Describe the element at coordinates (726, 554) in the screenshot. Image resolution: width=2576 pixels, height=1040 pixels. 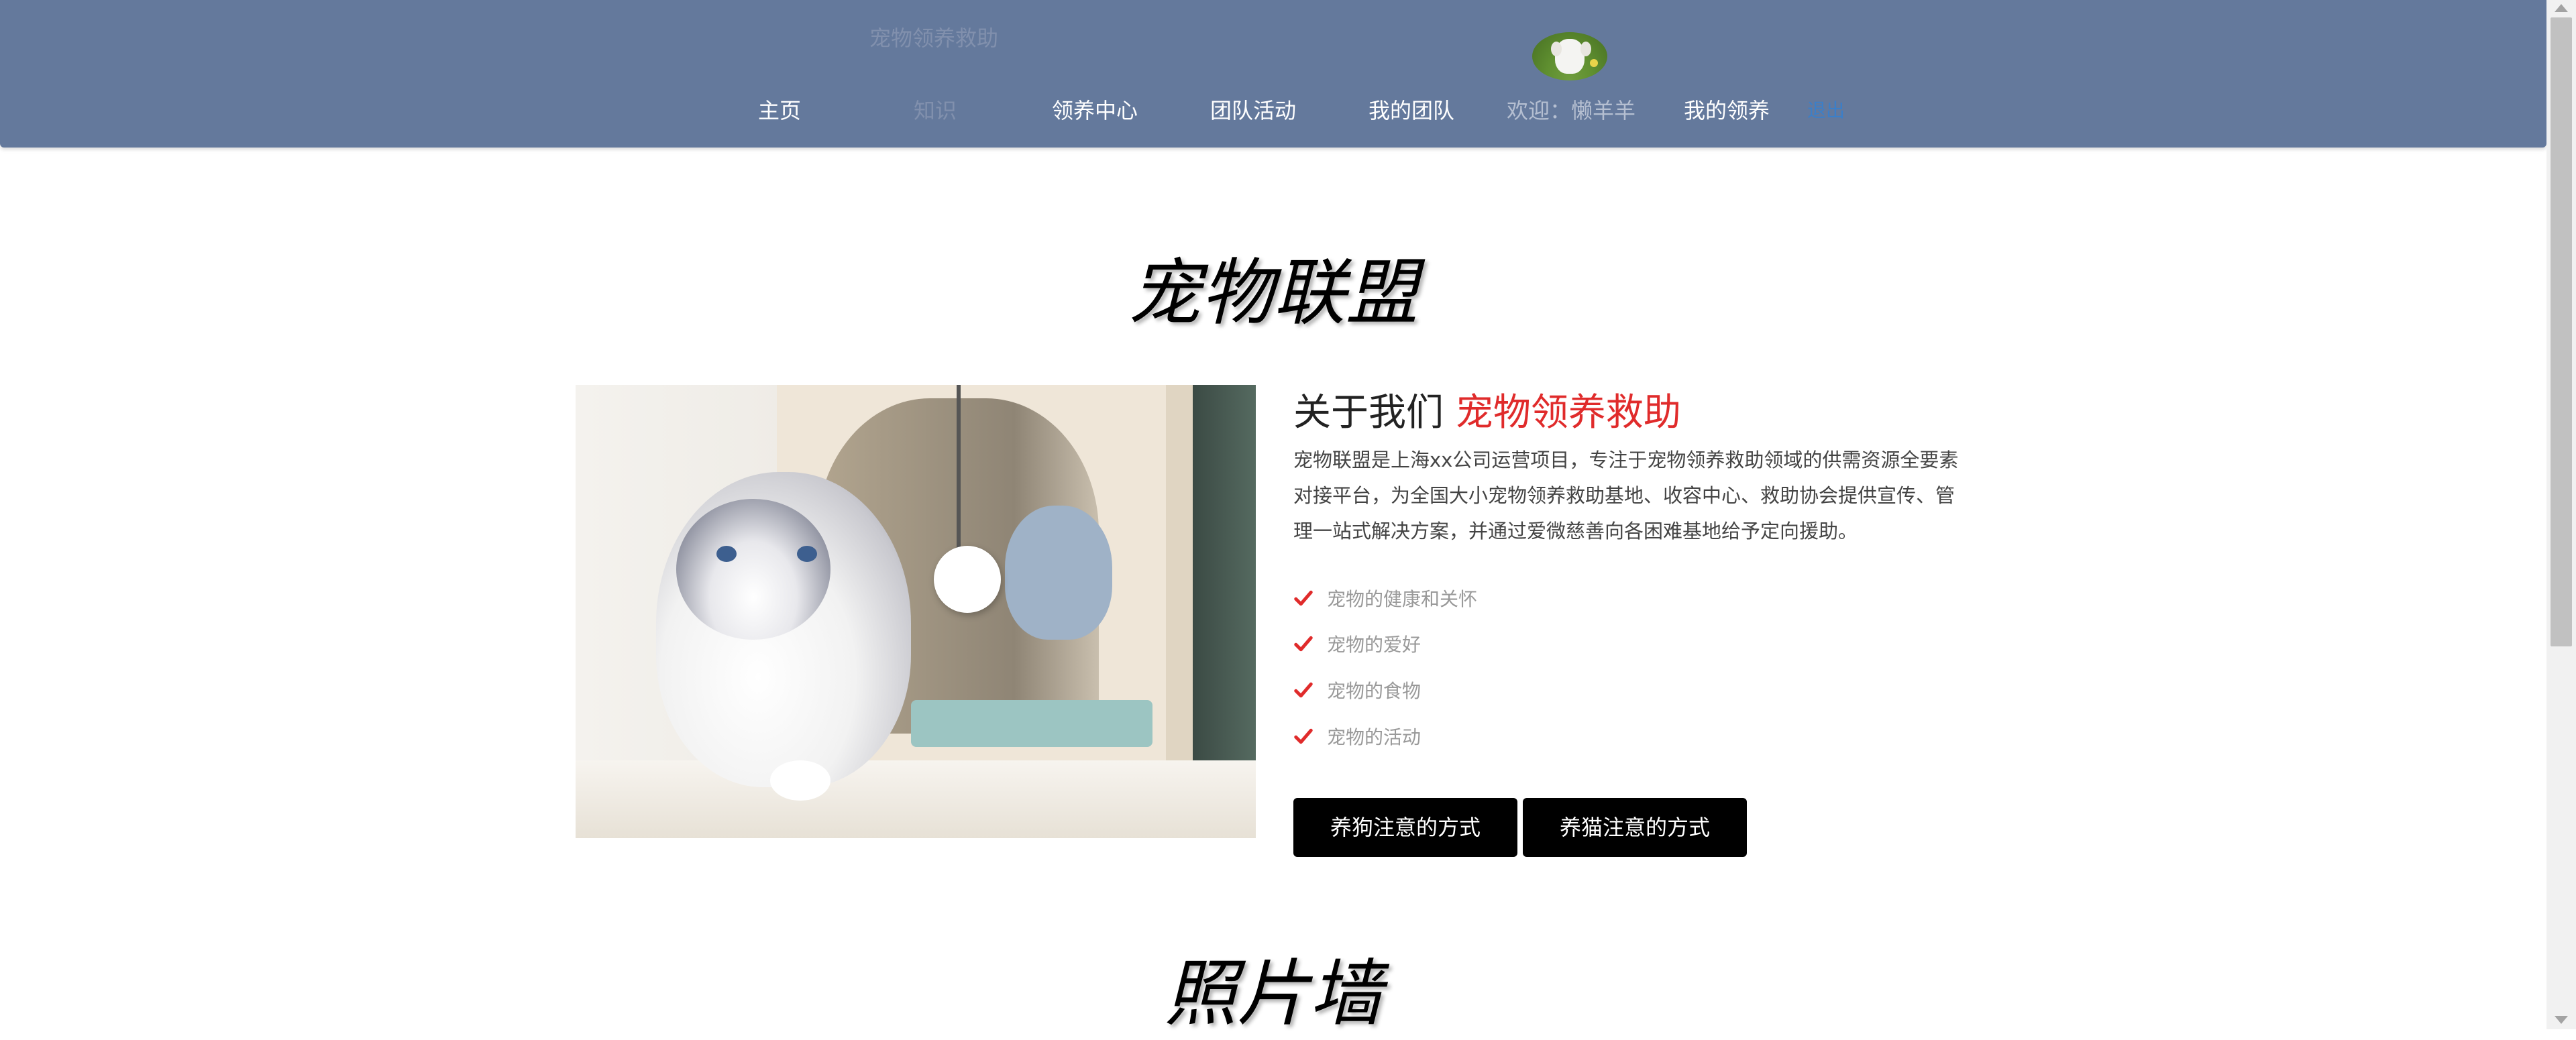
I see `photo-cat-eye-left` at that location.